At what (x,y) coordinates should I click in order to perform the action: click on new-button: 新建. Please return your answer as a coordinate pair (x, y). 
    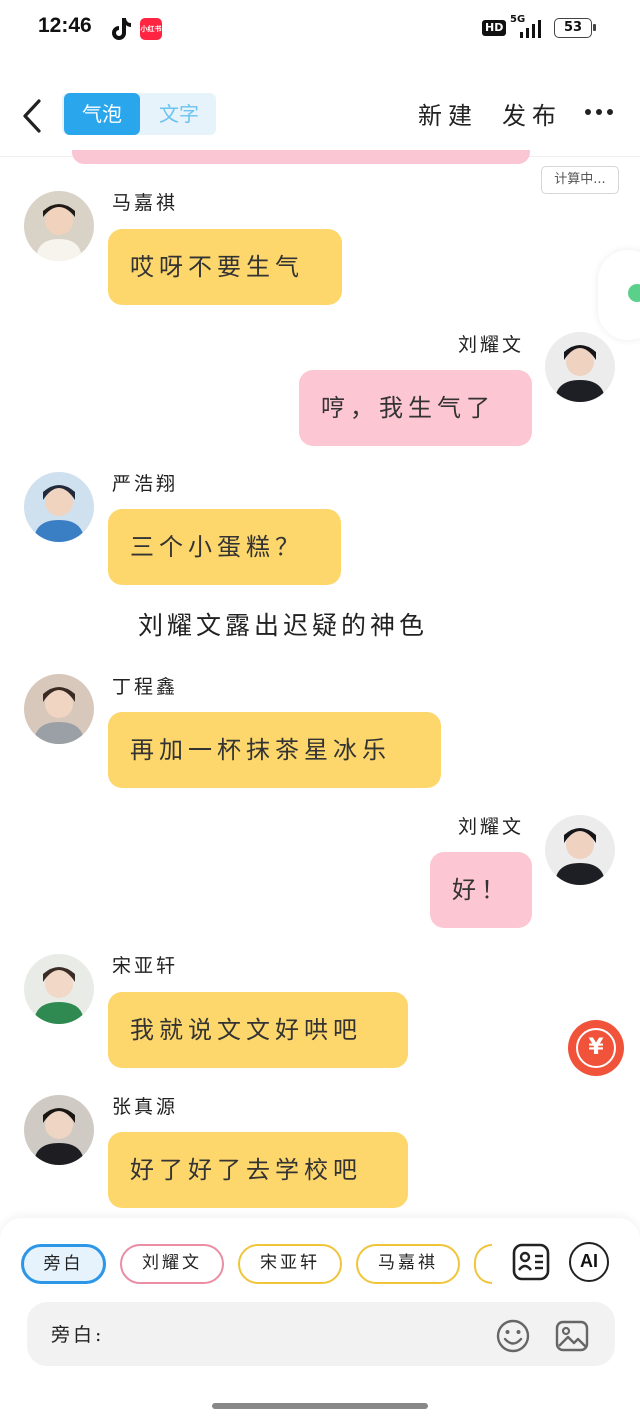
    Looking at the image, I should click on (448, 113).